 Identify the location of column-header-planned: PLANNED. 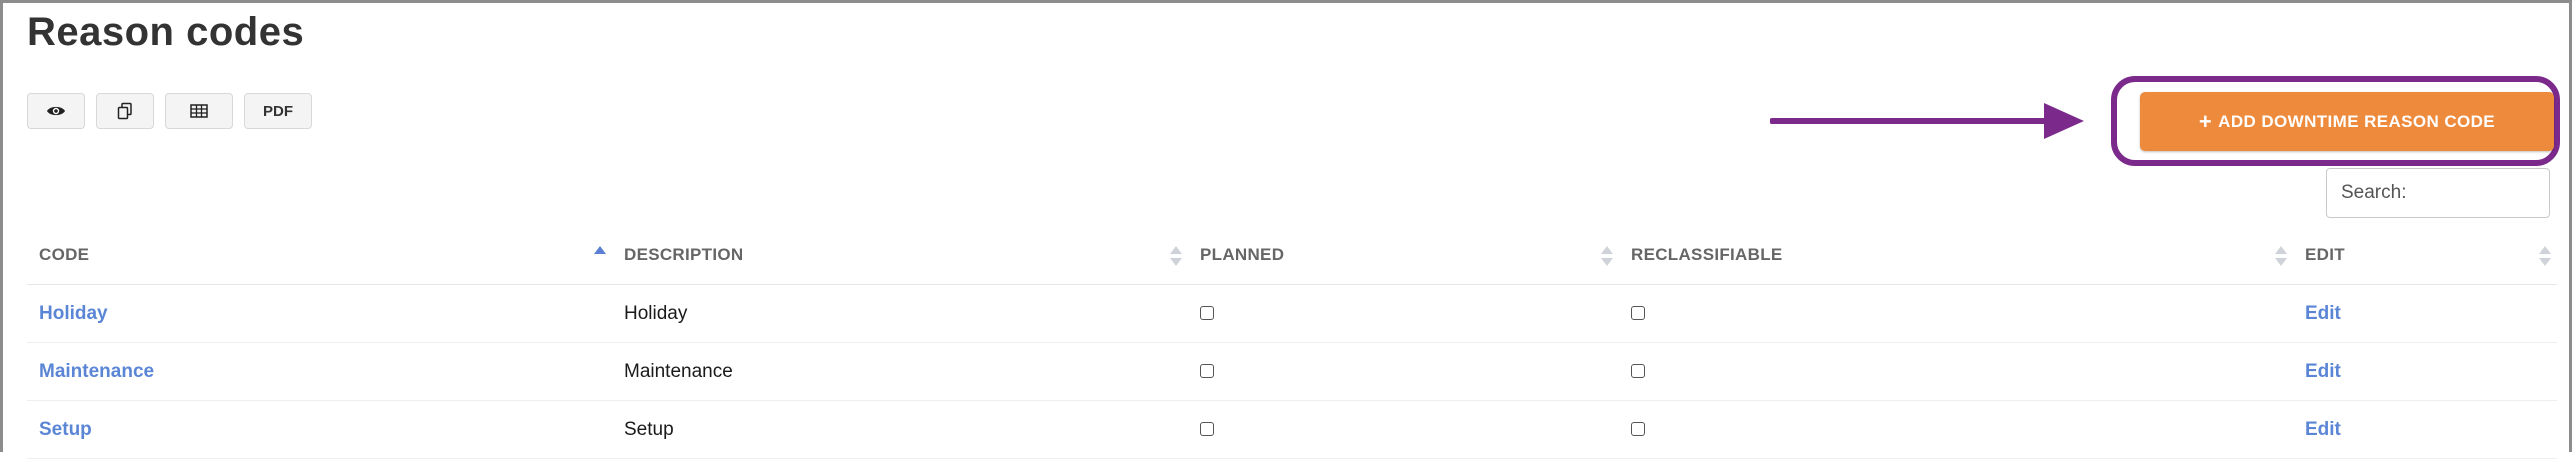
(1403, 255).